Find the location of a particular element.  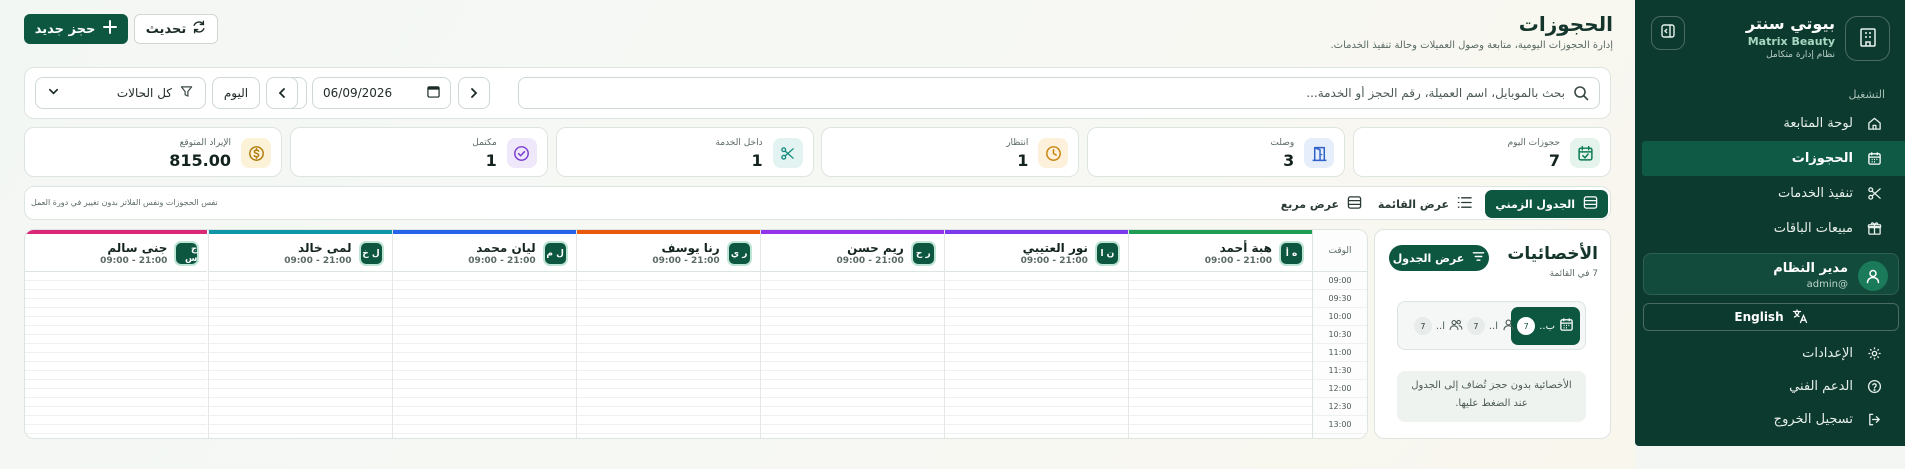

prev-day-button is located at coordinates (282, 93).